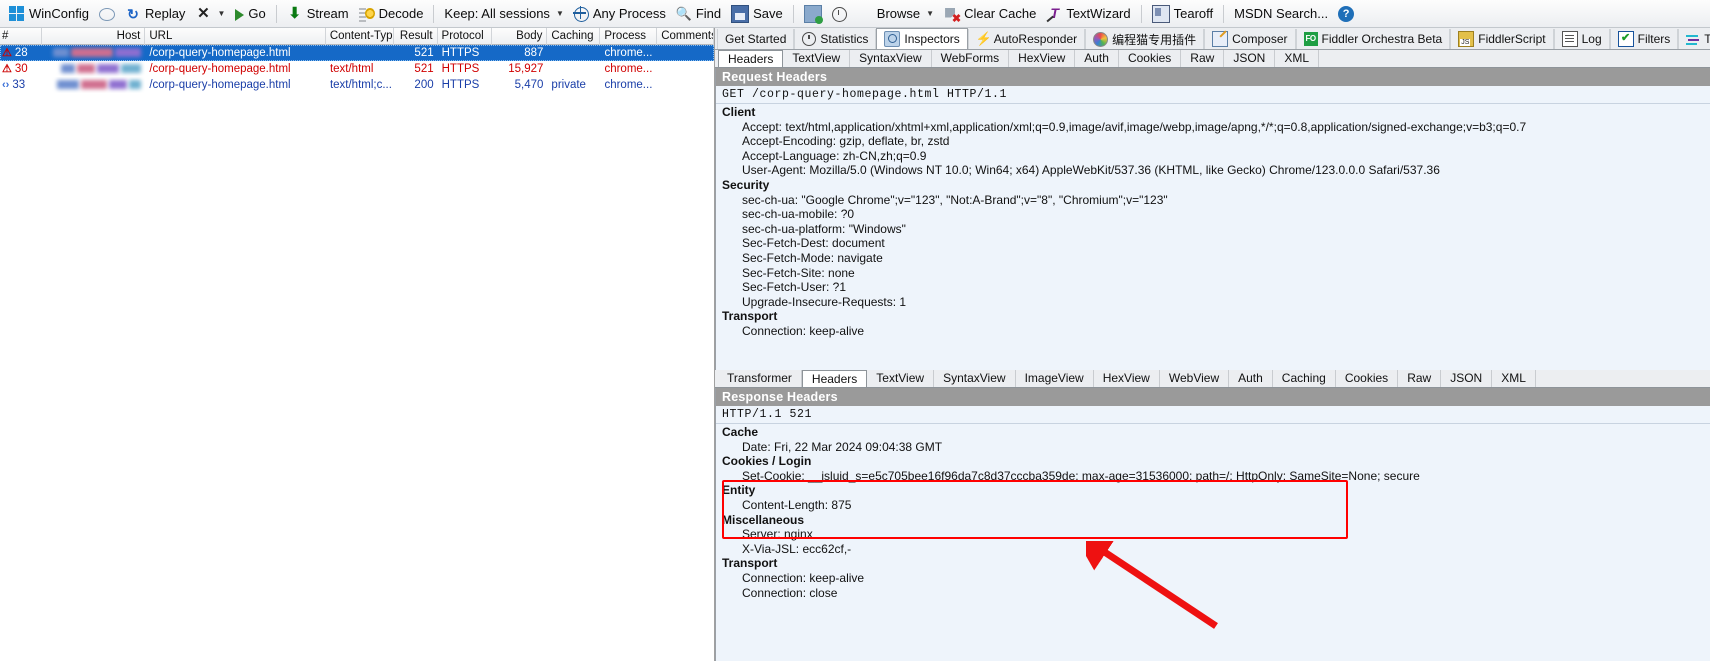  Describe the element at coordinates (698, 14) in the screenshot. I see `toolbar-item-find: 🔍 Find` at that location.